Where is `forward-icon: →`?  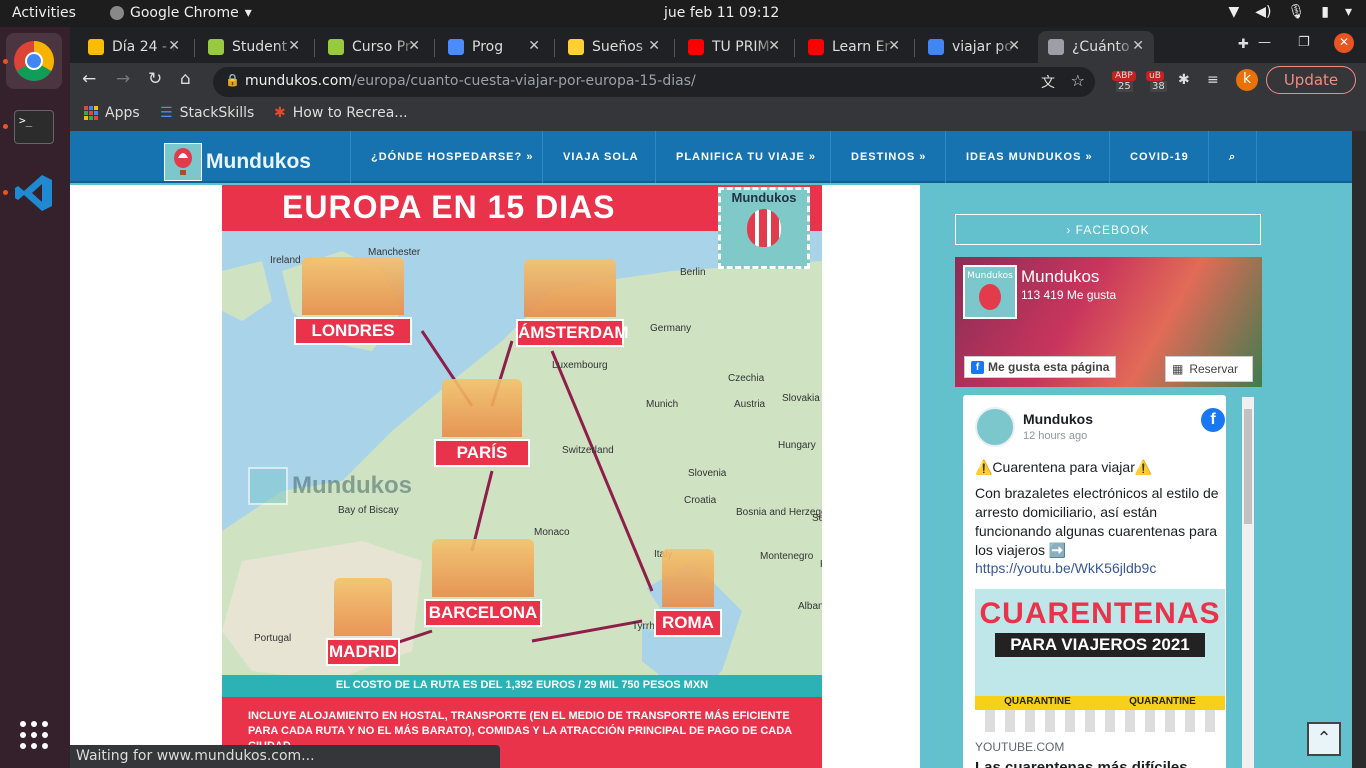 forward-icon: → is located at coordinates (123, 79).